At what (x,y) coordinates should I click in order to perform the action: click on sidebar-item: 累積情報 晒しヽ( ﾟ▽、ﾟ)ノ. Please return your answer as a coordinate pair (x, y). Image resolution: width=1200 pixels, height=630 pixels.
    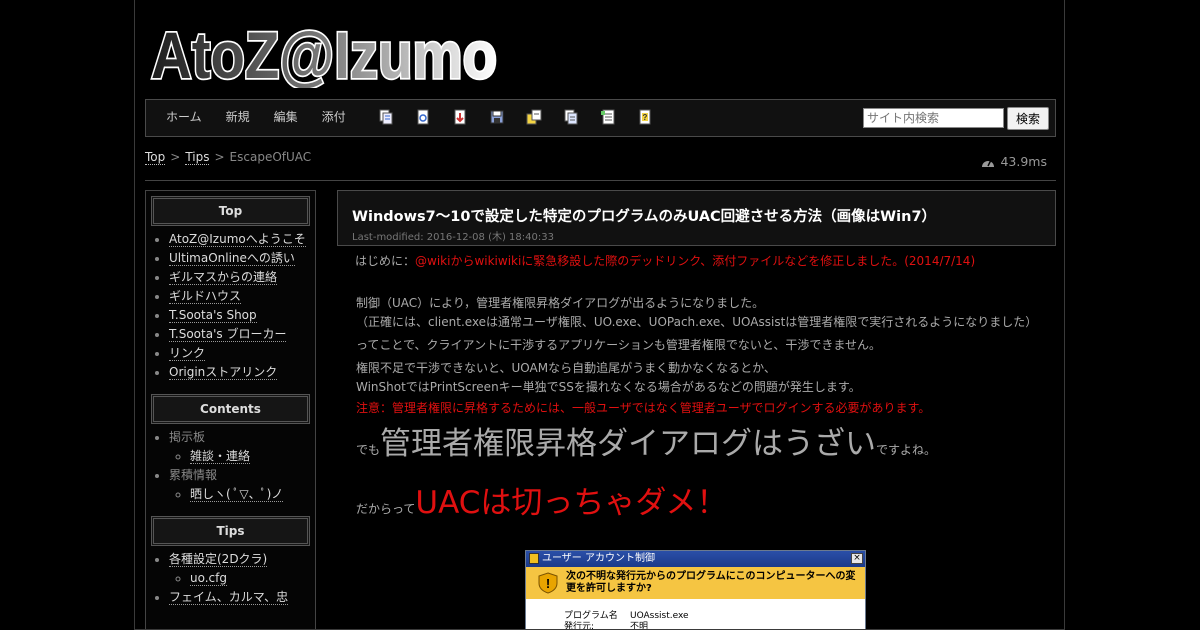
    Looking at the image, I should click on (242, 485).